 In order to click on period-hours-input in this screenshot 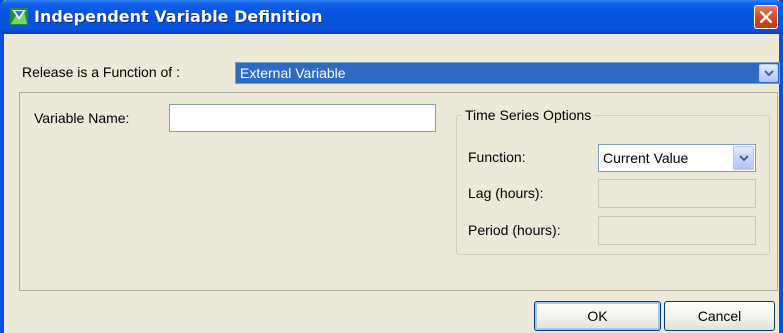, I will do `click(677, 230)`.